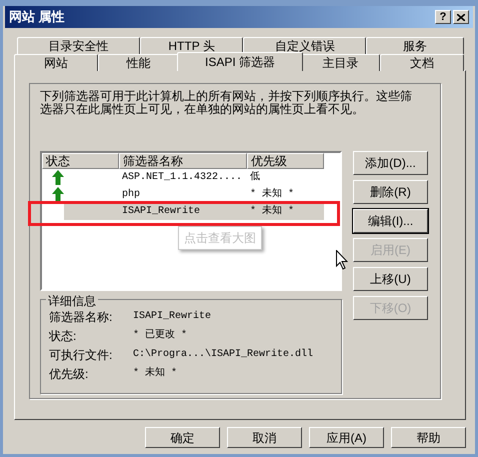 This screenshot has height=457, width=478. Describe the element at coordinates (81, 355) in the screenshot. I see `field-label: 可执行文件:` at that location.